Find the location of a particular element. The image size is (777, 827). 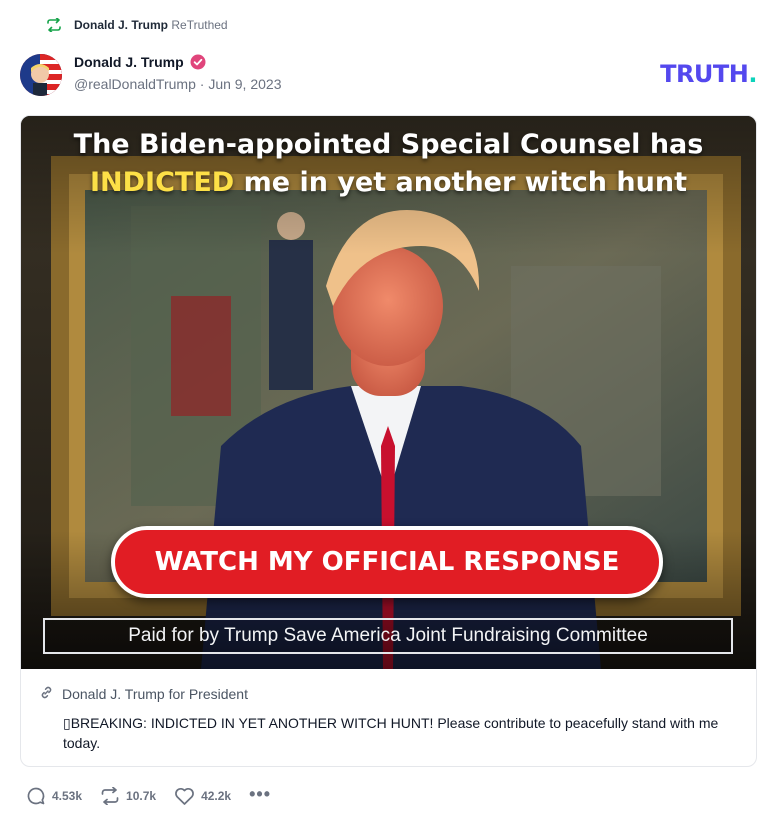

verified-badge-icon is located at coordinates (198, 62).